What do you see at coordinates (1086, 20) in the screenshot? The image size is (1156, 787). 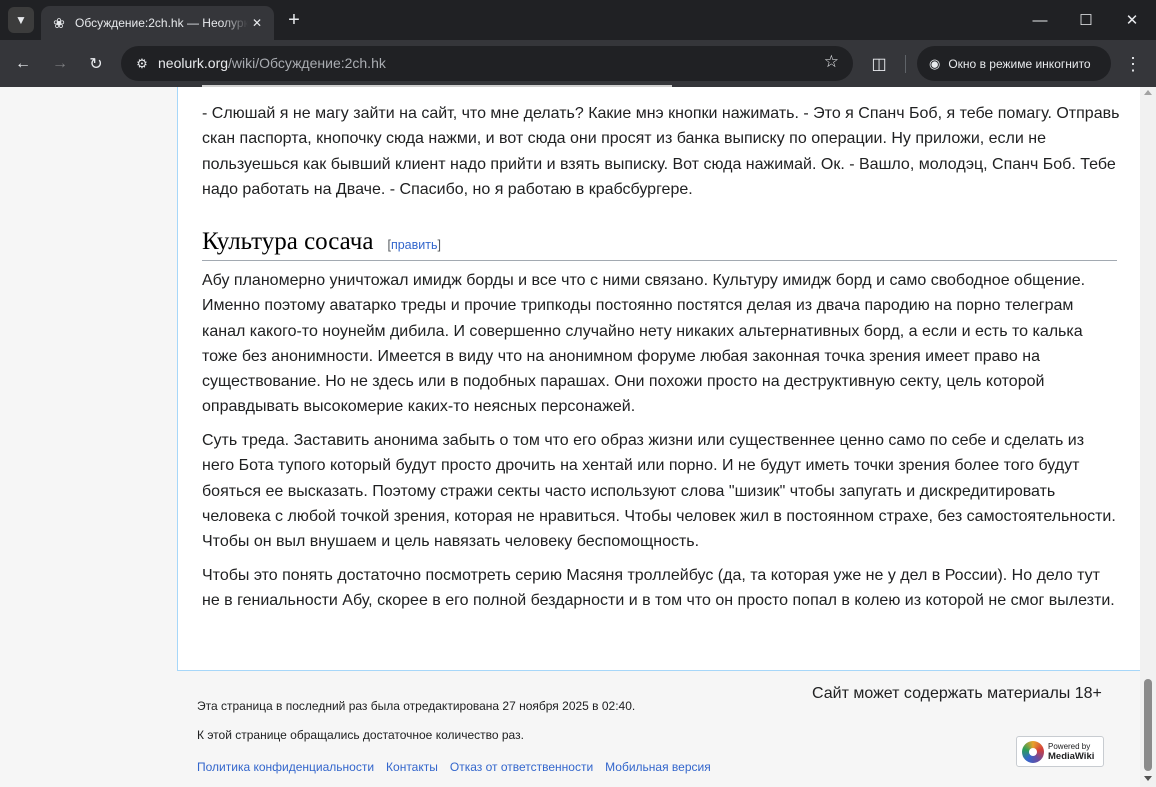 I see `maximize-window-icon: ☐` at bounding box center [1086, 20].